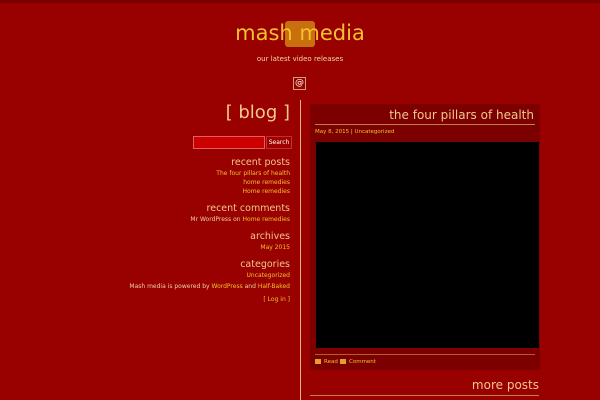 This screenshot has width=600, height=400. Describe the element at coordinates (276, 299) in the screenshot. I see `login-link: [ Log in ]` at that location.